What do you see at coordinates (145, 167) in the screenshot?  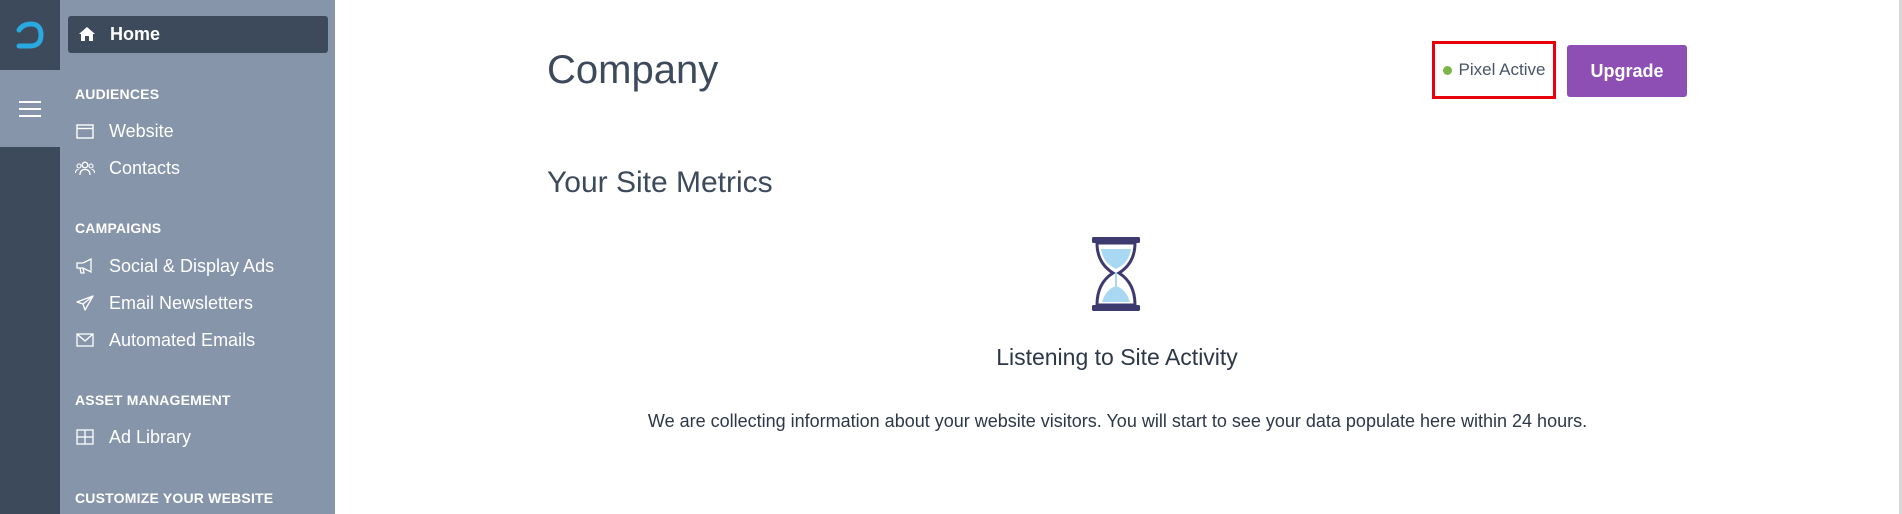 I see `sidebar-item-label: Contacts` at bounding box center [145, 167].